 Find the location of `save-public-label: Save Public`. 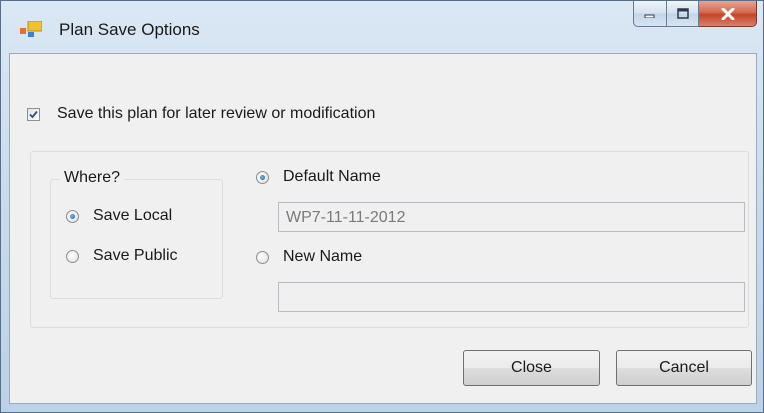

save-public-label: Save Public is located at coordinates (135, 255).